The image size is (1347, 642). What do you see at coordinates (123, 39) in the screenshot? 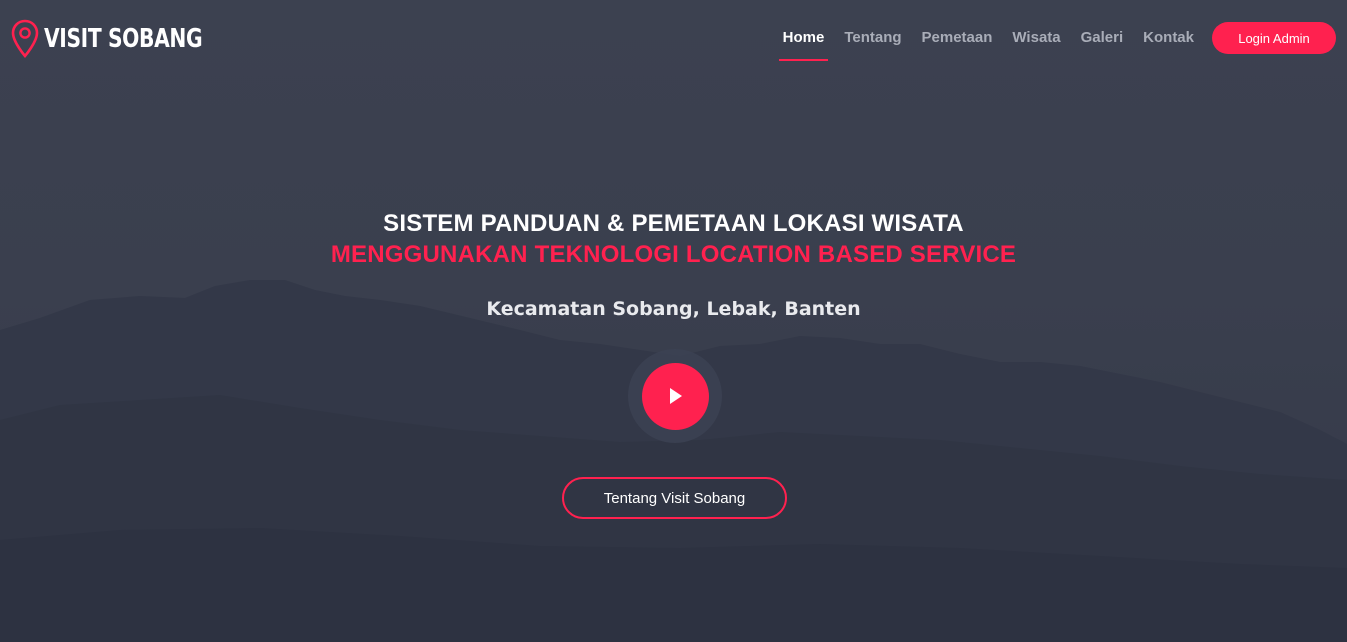
I see `brand-name: VISIT SOBANG` at bounding box center [123, 39].